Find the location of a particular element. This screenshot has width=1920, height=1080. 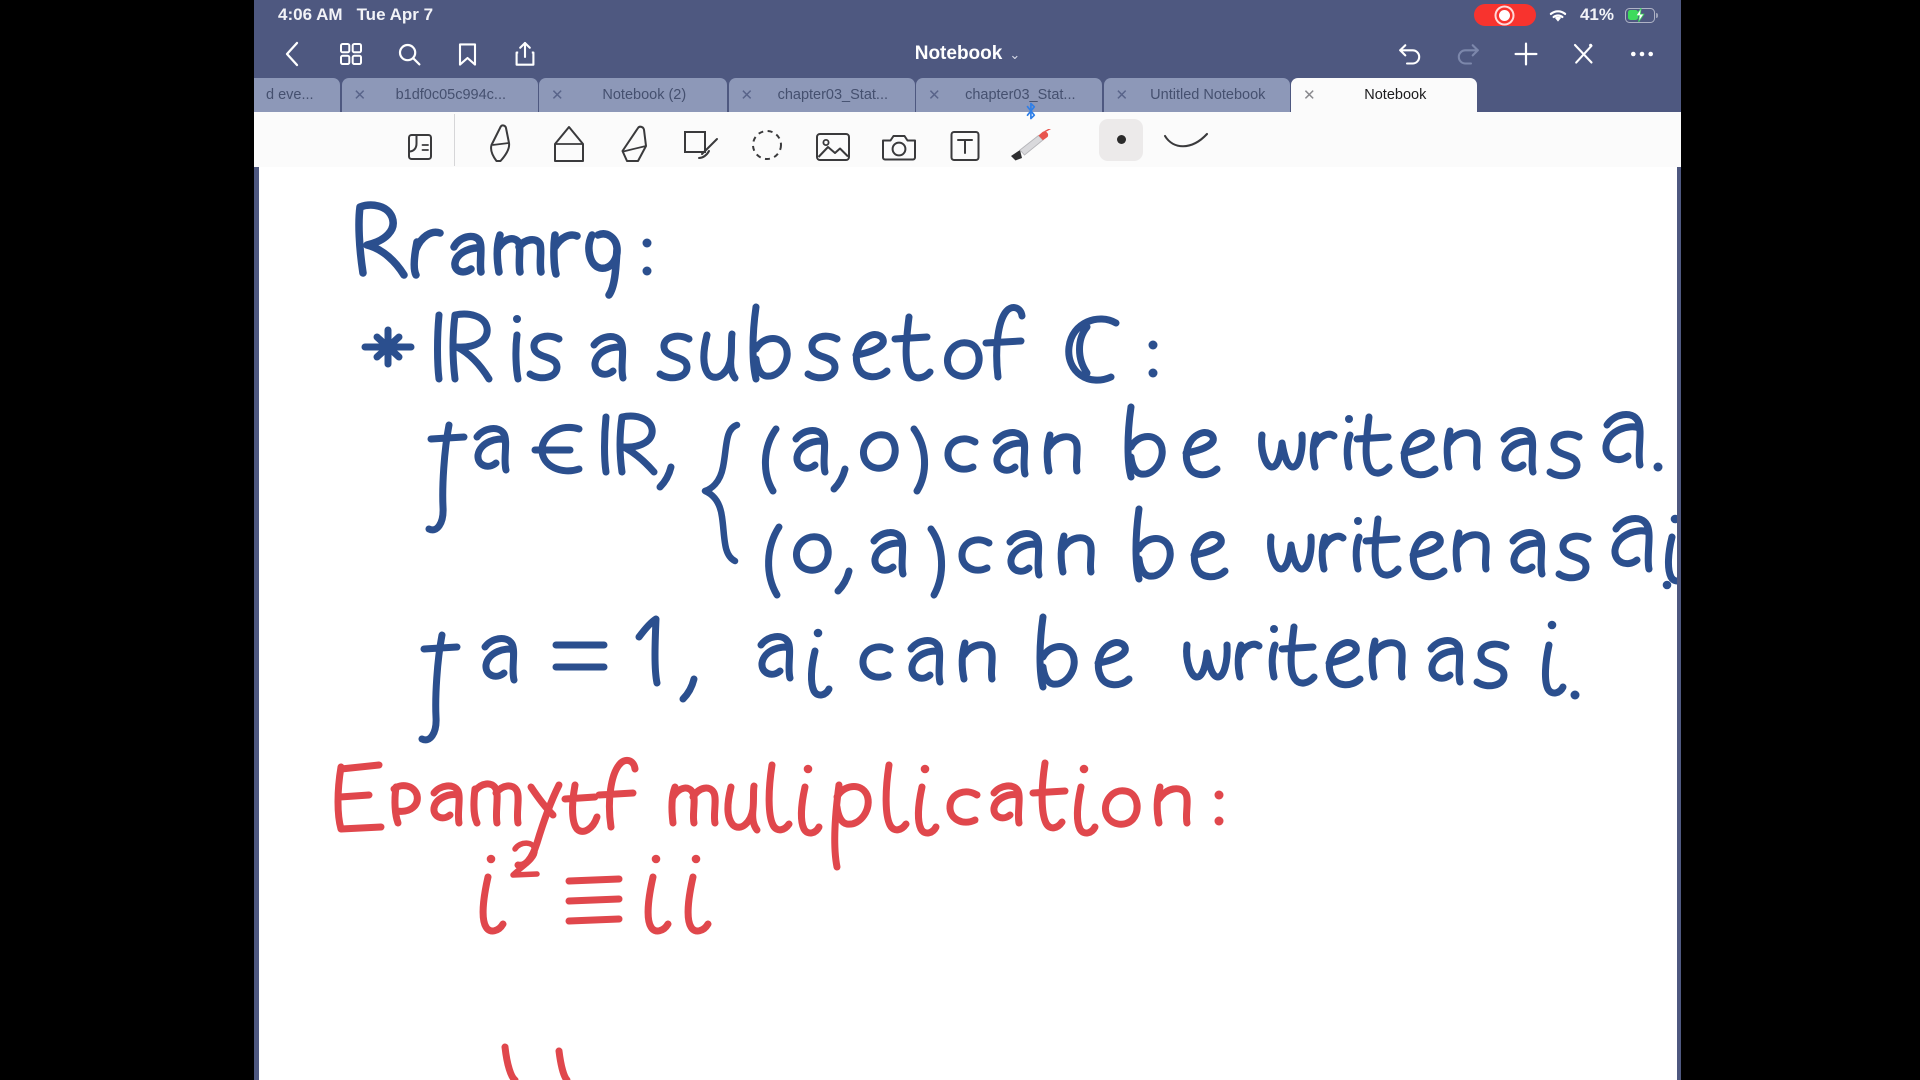

undo-button is located at coordinates (1410, 54).